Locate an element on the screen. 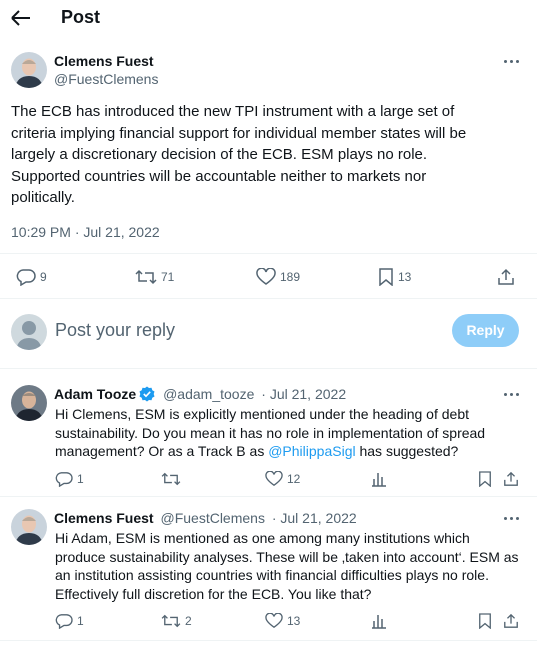 The image size is (537, 654). author-avatar is located at coordinates (29, 70).